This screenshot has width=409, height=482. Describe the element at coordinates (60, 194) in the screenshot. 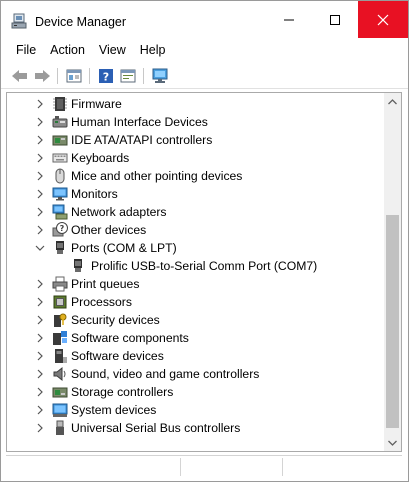

I see `monitor-icon` at that location.